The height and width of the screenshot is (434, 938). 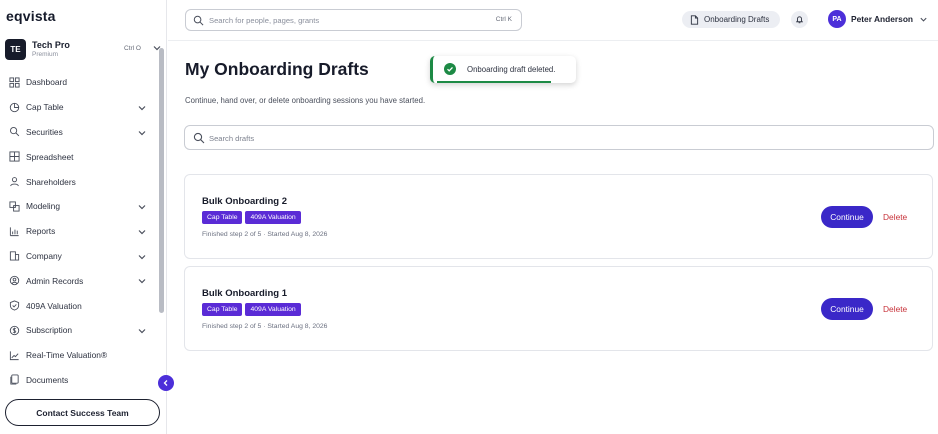 What do you see at coordinates (80, 107) in the screenshot?
I see `sidebar-item-cap-table: Cap Table` at bounding box center [80, 107].